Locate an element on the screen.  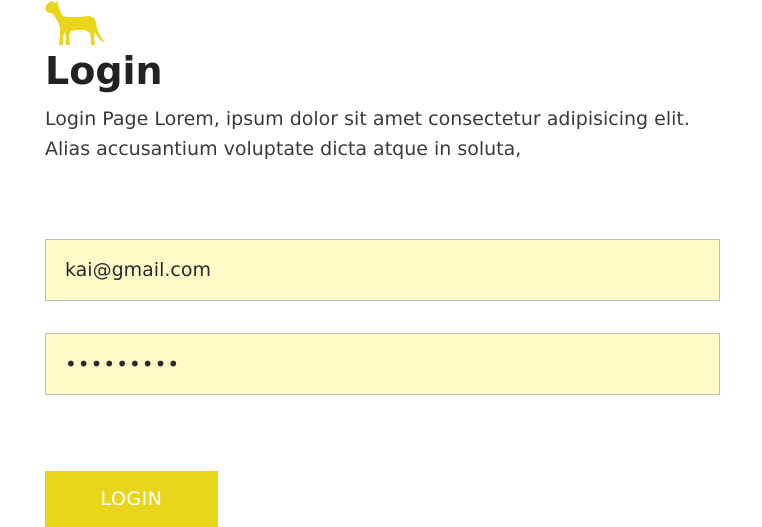
login-button: LOGIN is located at coordinates (131, 499).